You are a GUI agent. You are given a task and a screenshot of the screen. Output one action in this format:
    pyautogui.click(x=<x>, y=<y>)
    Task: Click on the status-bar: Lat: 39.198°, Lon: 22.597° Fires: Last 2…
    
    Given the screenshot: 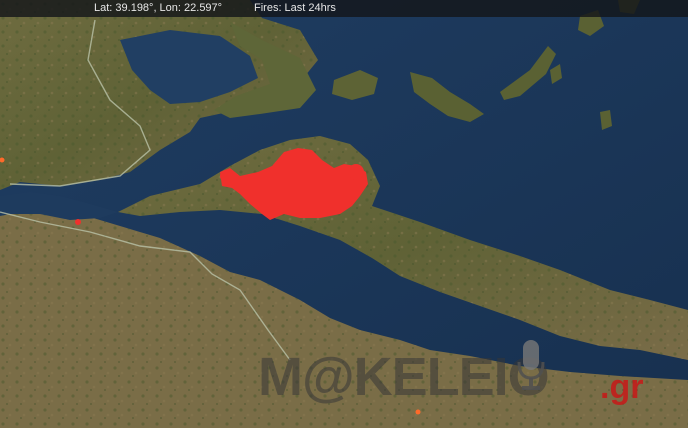 What is the action you would take?
    pyautogui.click(x=344, y=8)
    